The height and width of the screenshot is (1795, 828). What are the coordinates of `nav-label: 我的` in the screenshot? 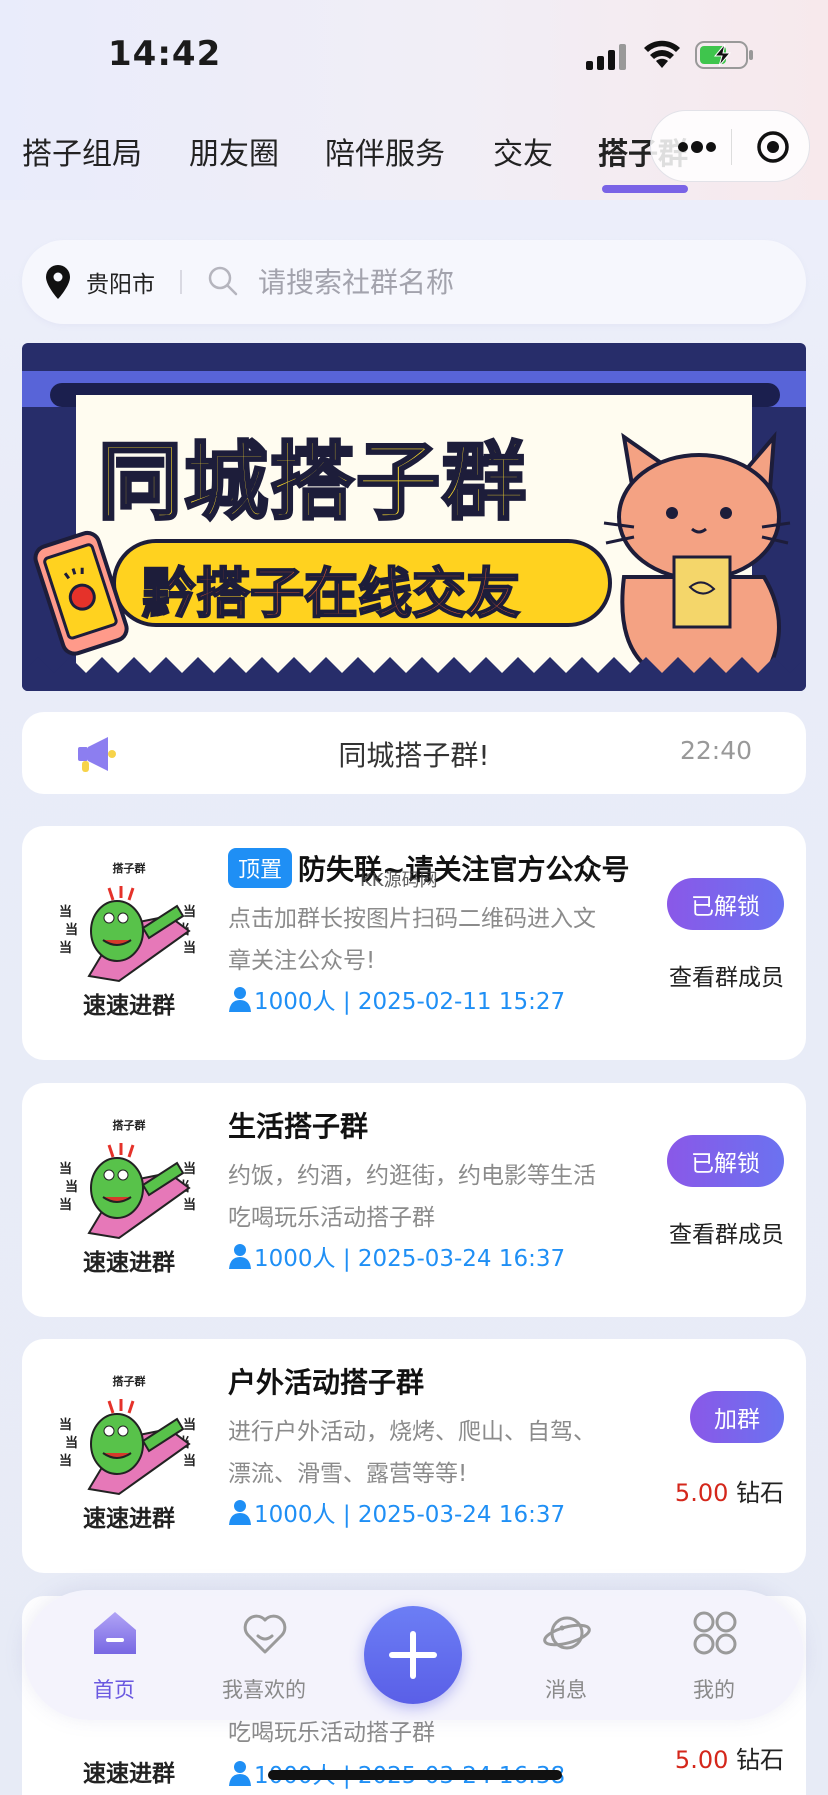 It's located at (714, 1690).